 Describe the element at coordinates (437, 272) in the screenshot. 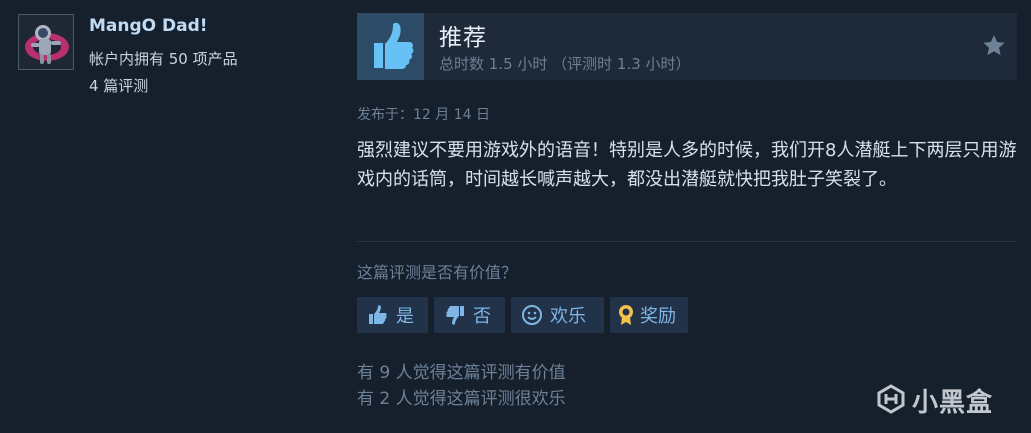

I see `helpful-question: 这篇评测是否有价值？` at that location.